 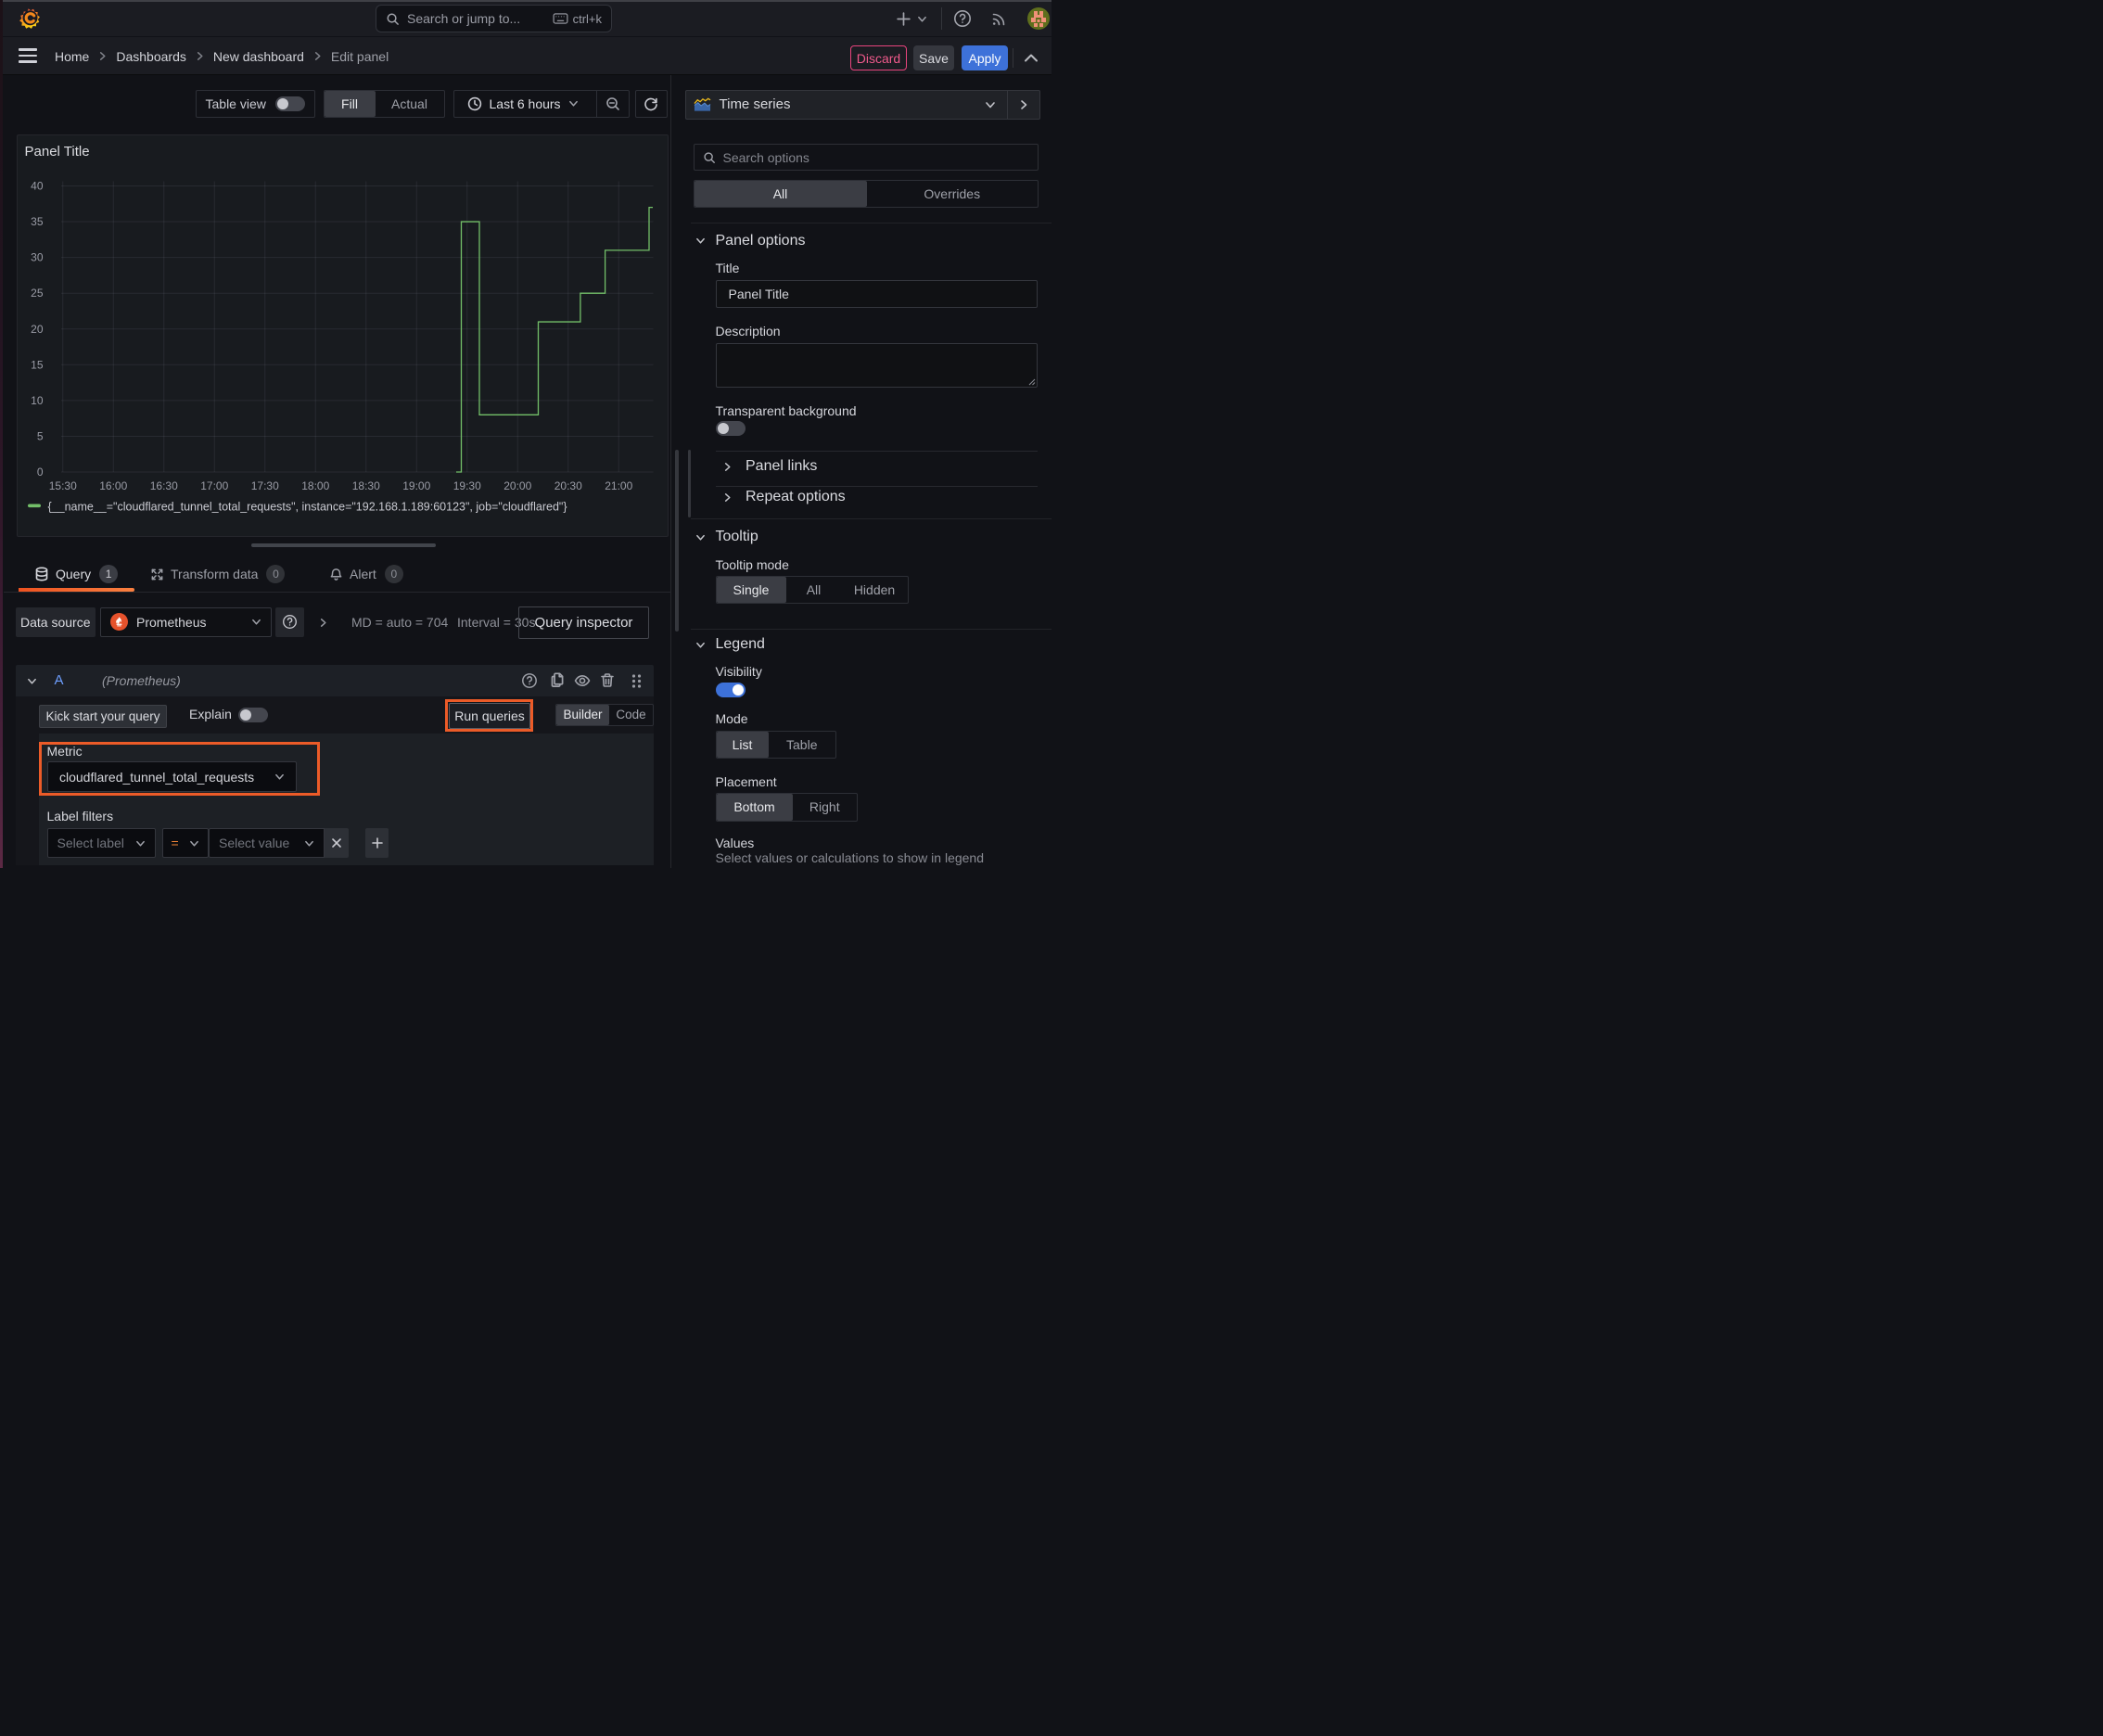 I want to click on svg-text: 20:00, so click(x=517, y=485).